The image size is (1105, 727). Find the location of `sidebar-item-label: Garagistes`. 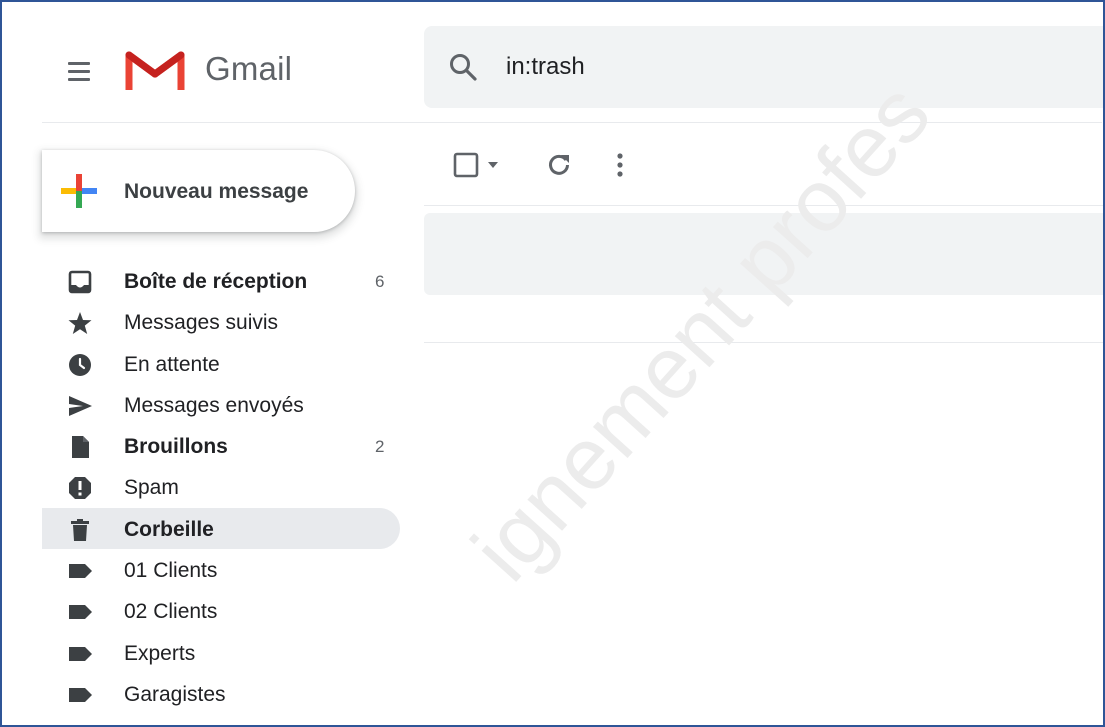

sidebar-item-label: Garagistes is located at coordinates (175, 694).